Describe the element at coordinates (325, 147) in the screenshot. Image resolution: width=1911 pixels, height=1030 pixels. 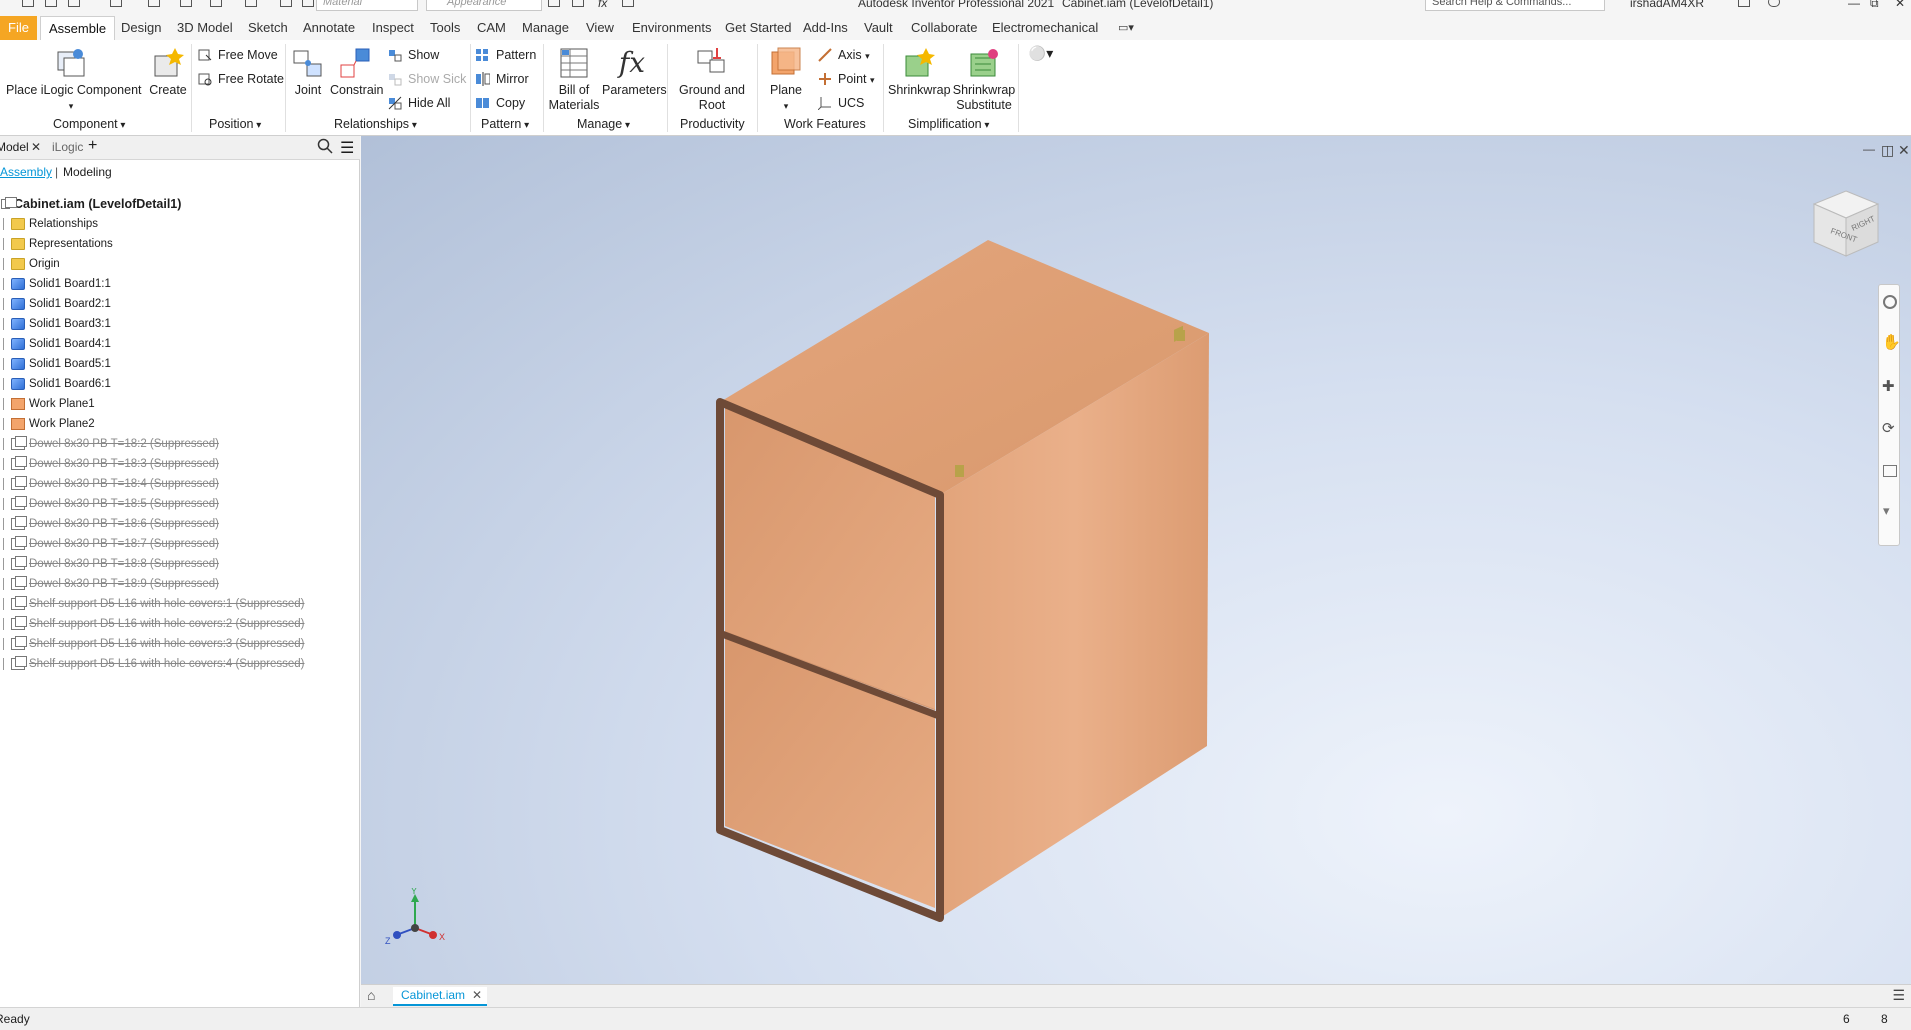
I see `search-icon` at that location.